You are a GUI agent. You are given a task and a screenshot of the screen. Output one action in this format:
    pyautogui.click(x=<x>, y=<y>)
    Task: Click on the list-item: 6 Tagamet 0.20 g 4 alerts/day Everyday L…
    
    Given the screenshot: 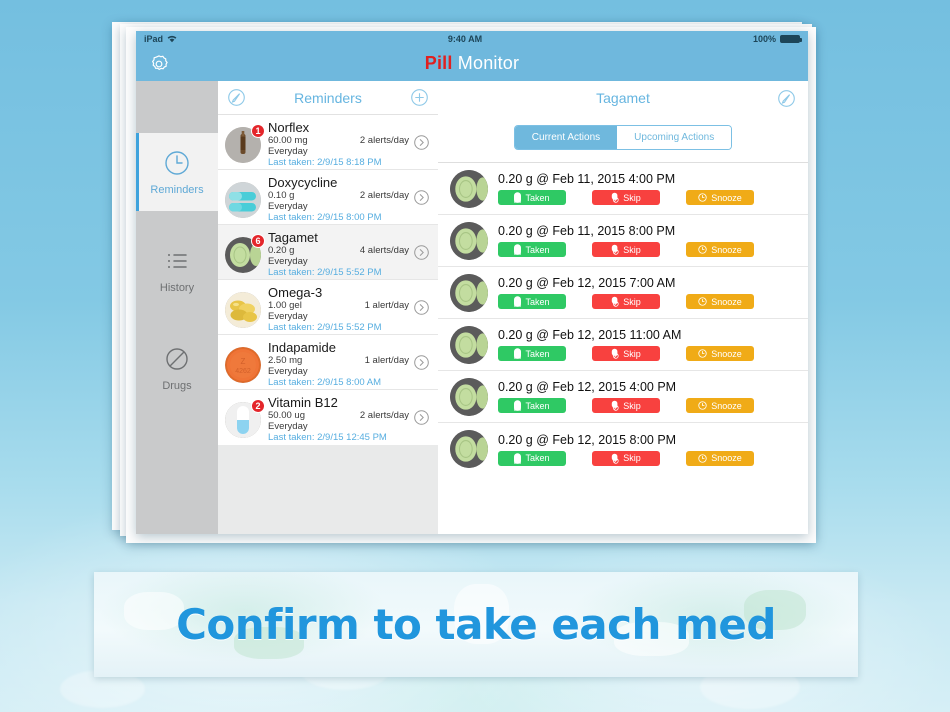 What is the action you would take?
    pyautogui.click(x=328, y=252)
    